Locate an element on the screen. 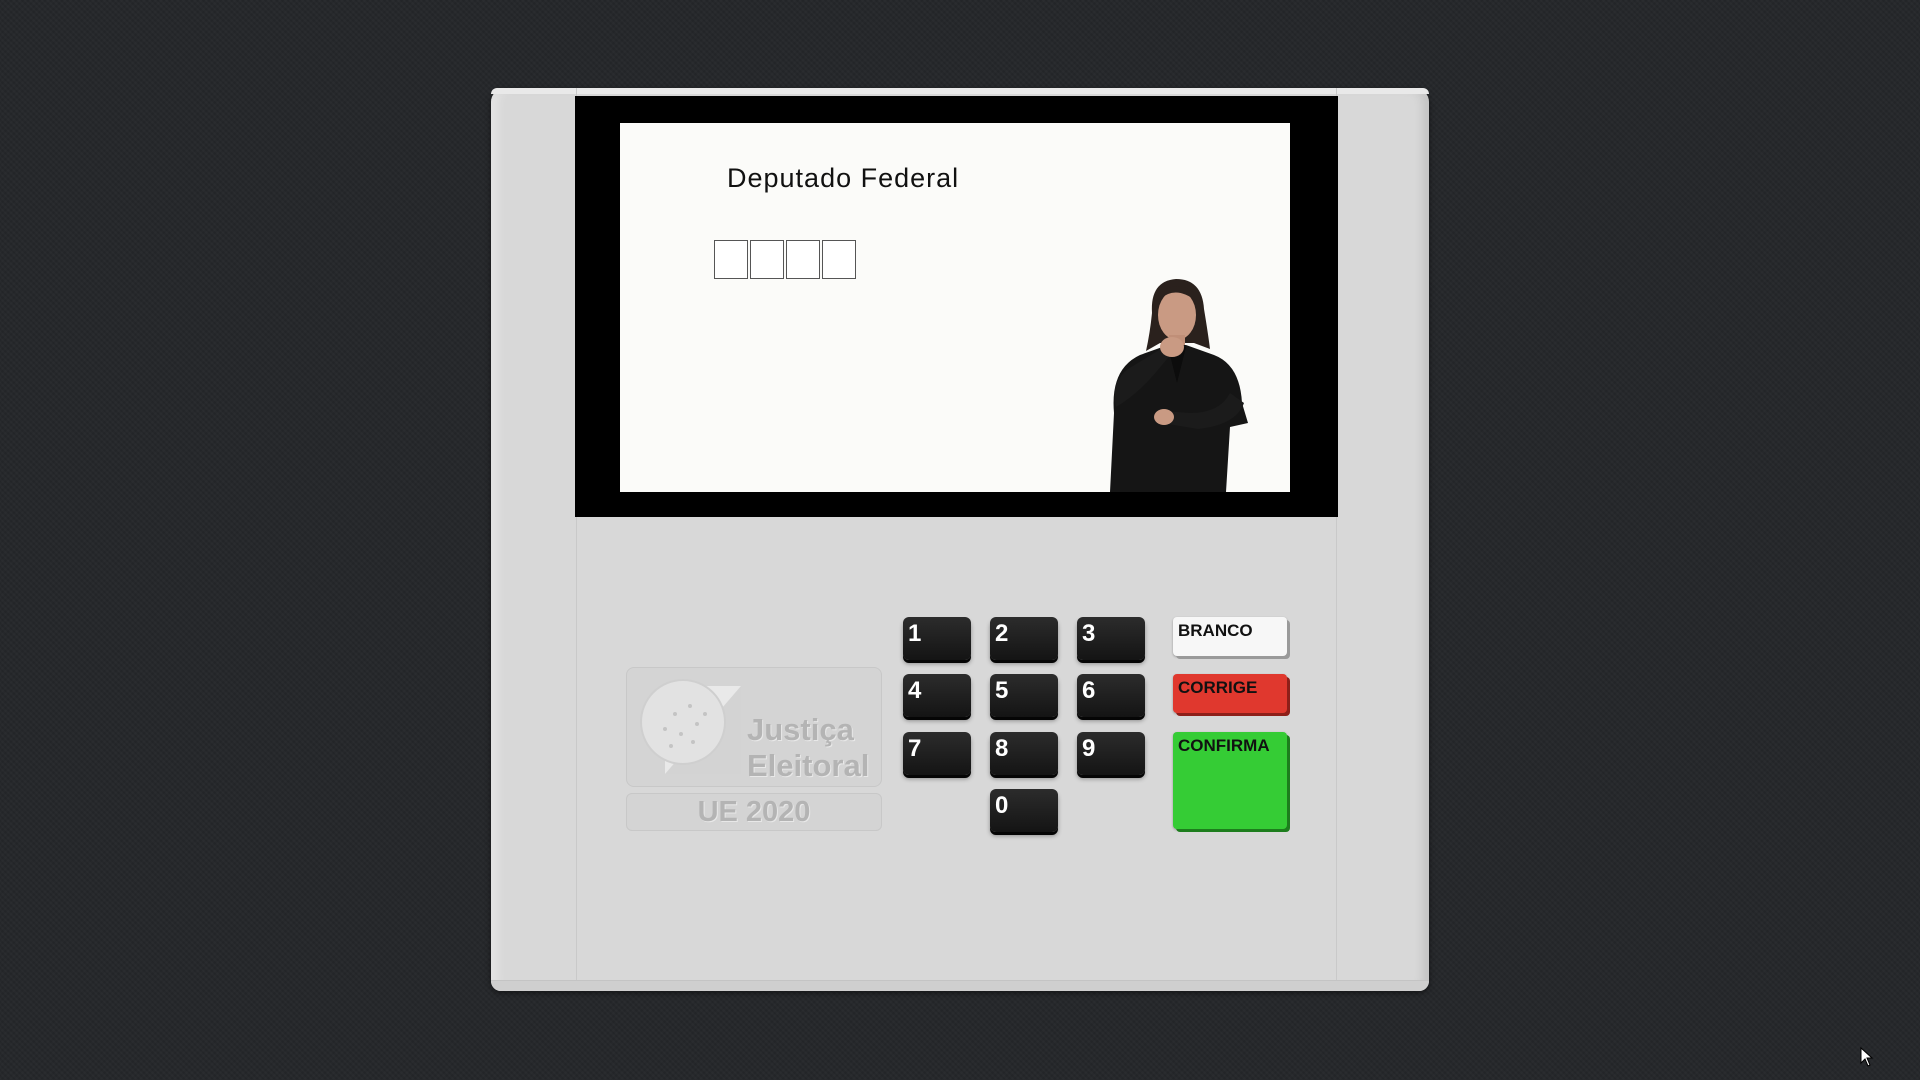  machine-top-edge is located at coordinates (960, 91).